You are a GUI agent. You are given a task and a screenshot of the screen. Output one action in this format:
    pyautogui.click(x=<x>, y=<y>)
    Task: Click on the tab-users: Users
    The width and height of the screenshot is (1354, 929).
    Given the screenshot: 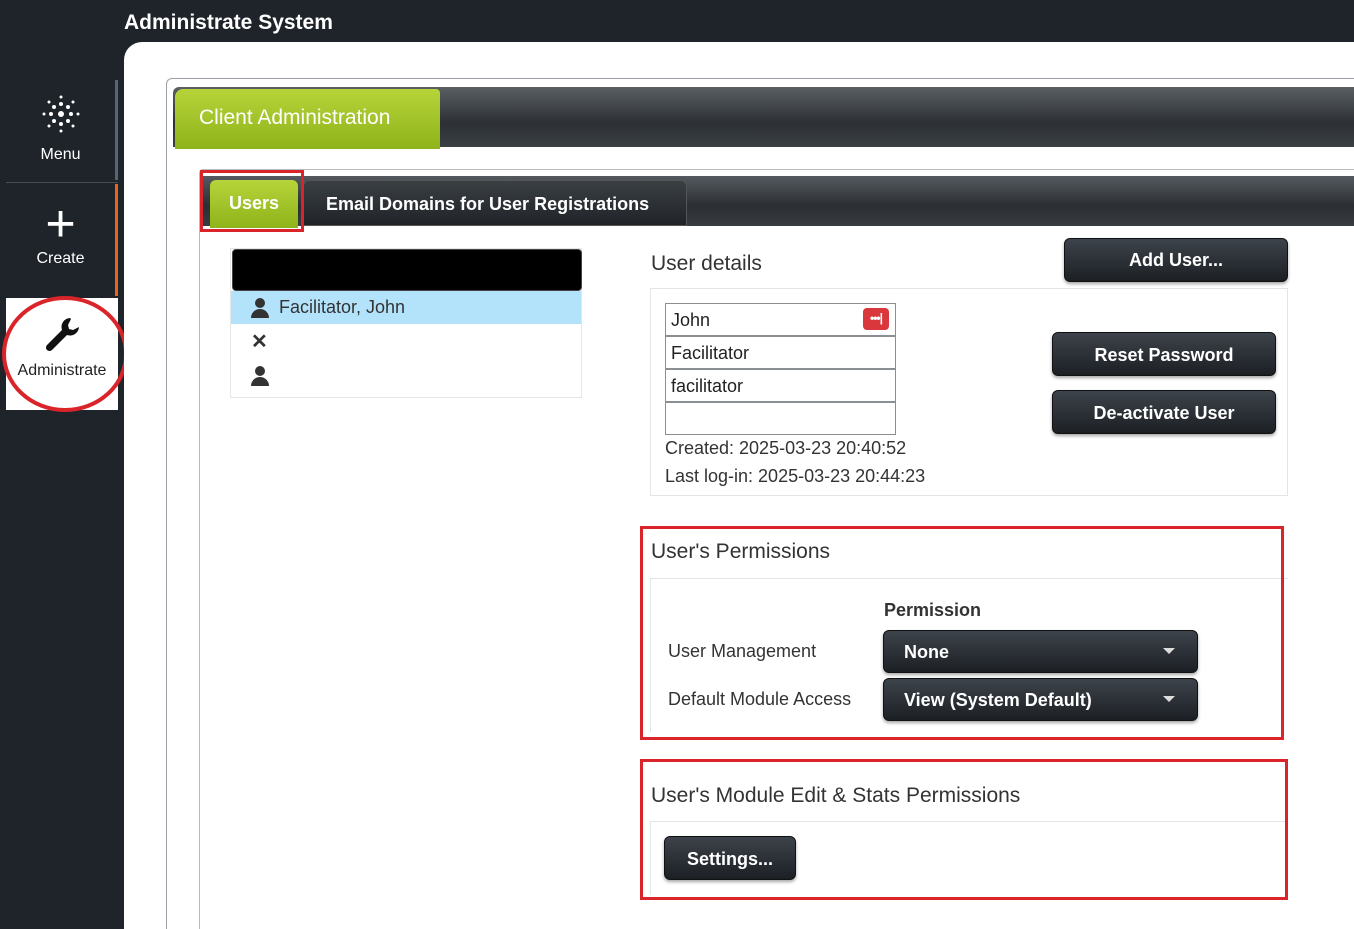 What is the action you would take?
    pyautogui.click(x=254, y=204)
    